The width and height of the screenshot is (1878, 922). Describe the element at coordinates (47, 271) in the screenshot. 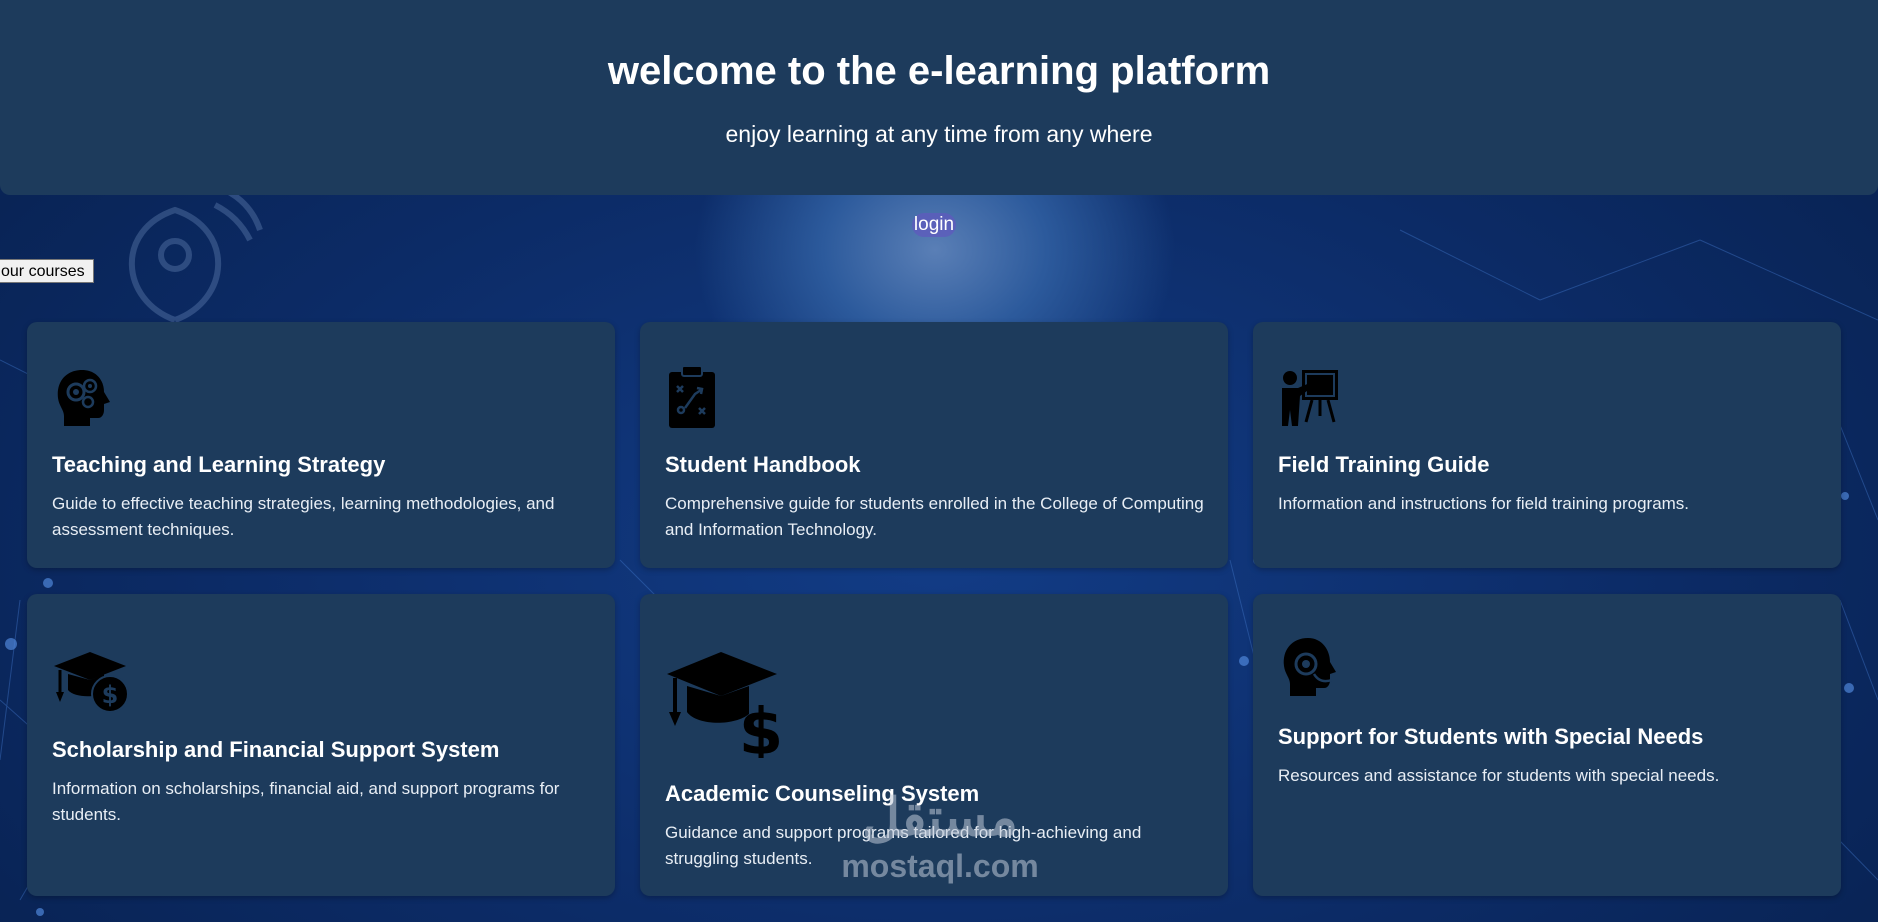

I see `our-courses-button: our courses` at that location.